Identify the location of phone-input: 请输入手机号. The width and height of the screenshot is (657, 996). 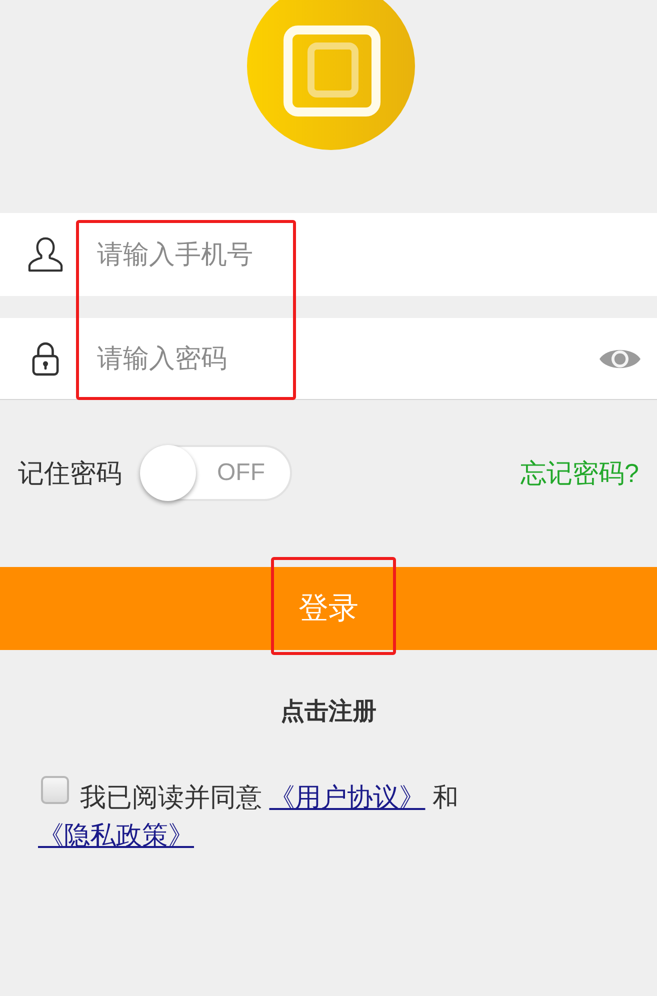
(377, 254).